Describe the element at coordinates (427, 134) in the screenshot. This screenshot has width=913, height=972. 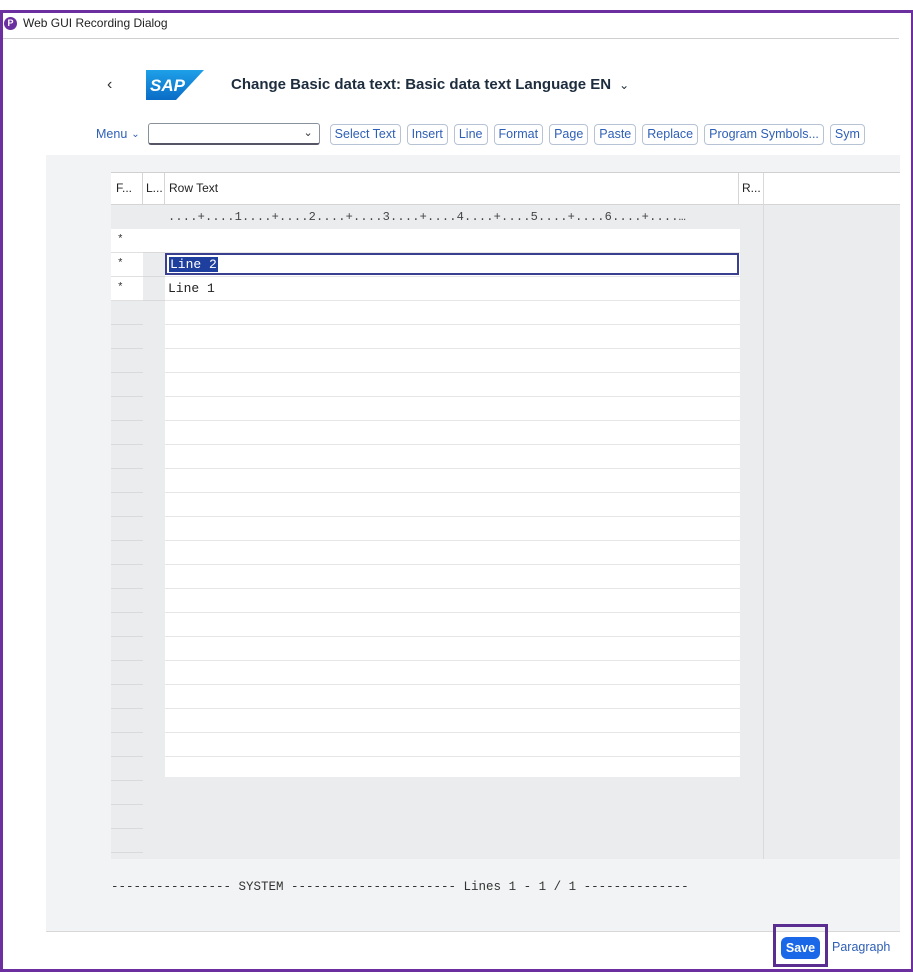
I see `insert-button: Insert` at that location.